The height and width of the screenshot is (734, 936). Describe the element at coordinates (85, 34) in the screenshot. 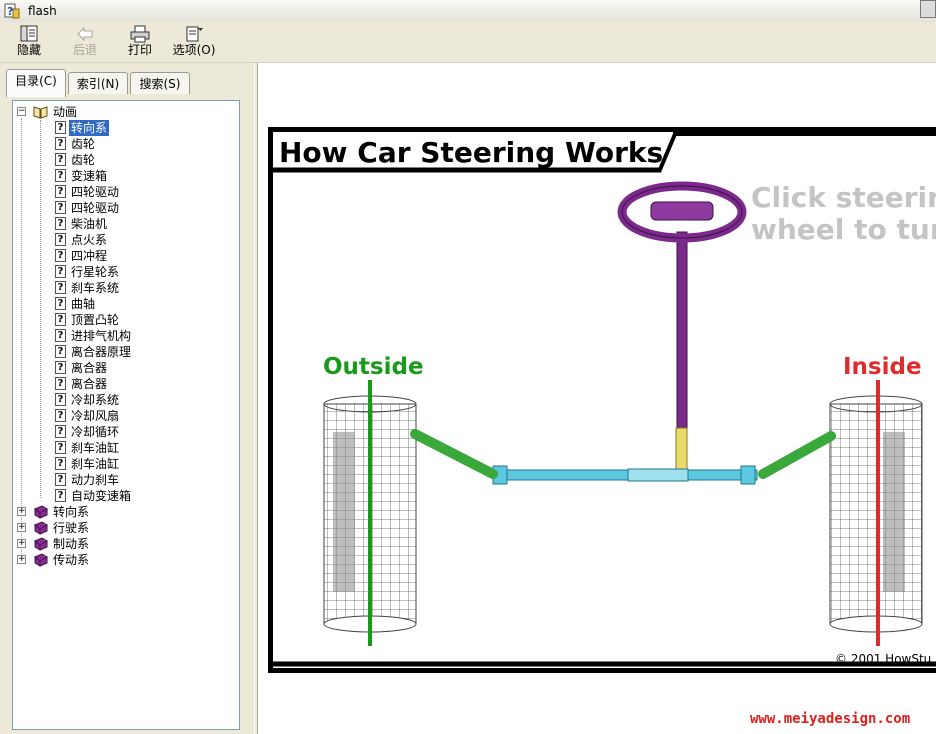

I see `back-arrow-icon` at that location.